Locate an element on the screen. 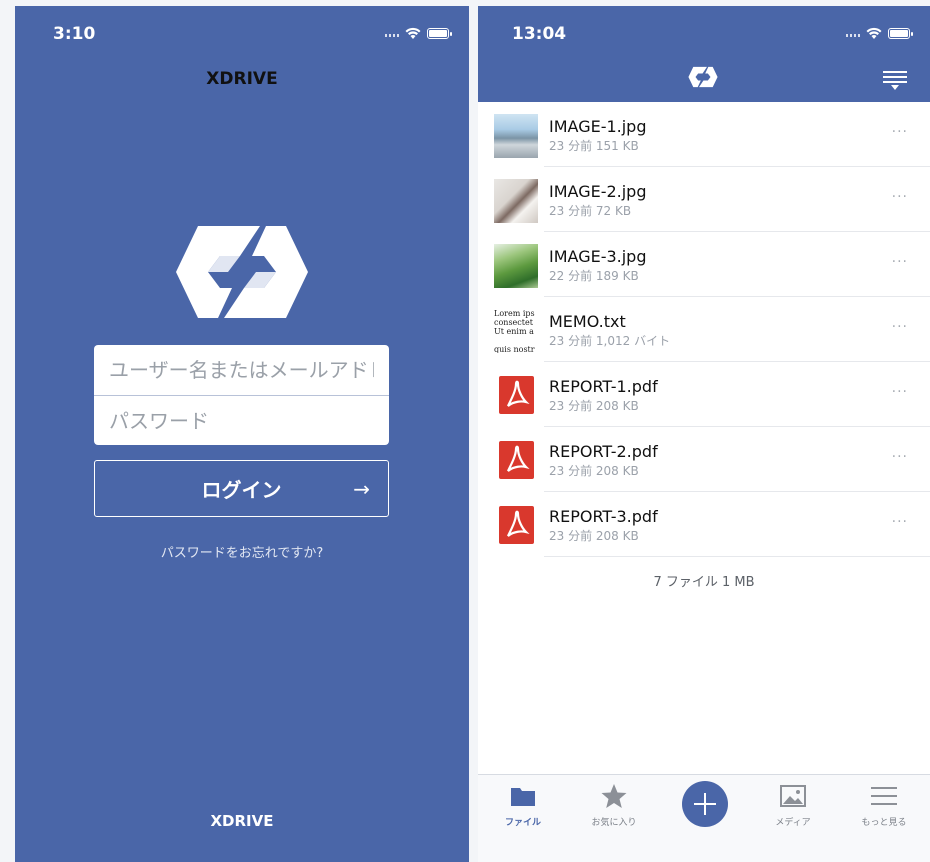 Image resolution: width=930 pixels, height=862 pixels. app-title: XDRIVE is located at coordinates (242, 79).